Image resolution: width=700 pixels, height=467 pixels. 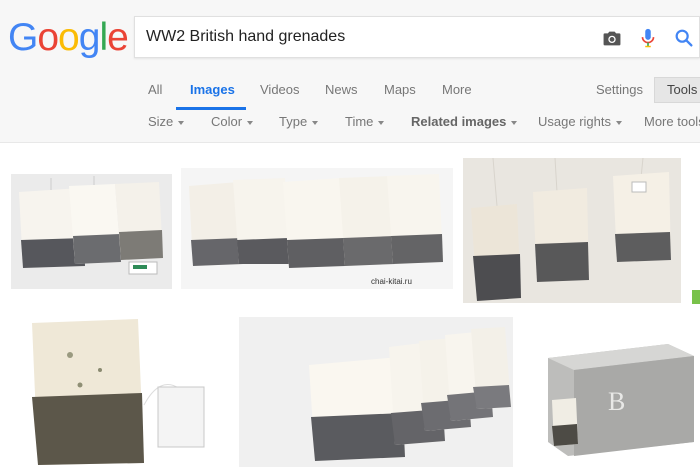 I want to click on camera-icon, so click(x=612, y=38).